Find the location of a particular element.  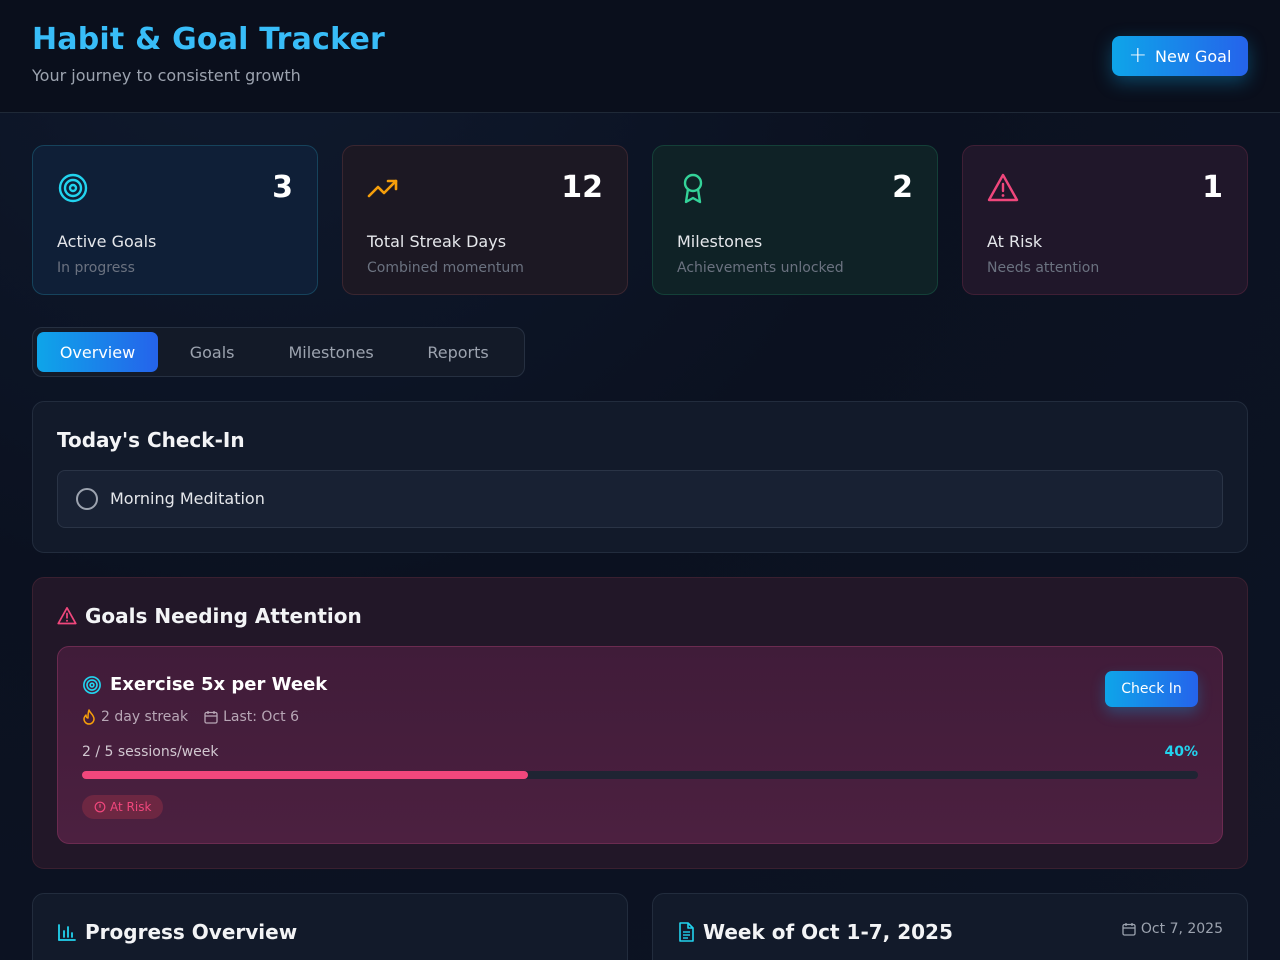

weekly-report-heading: Week of Oct 1-7, 2025 is located at coordinates (815, 932).